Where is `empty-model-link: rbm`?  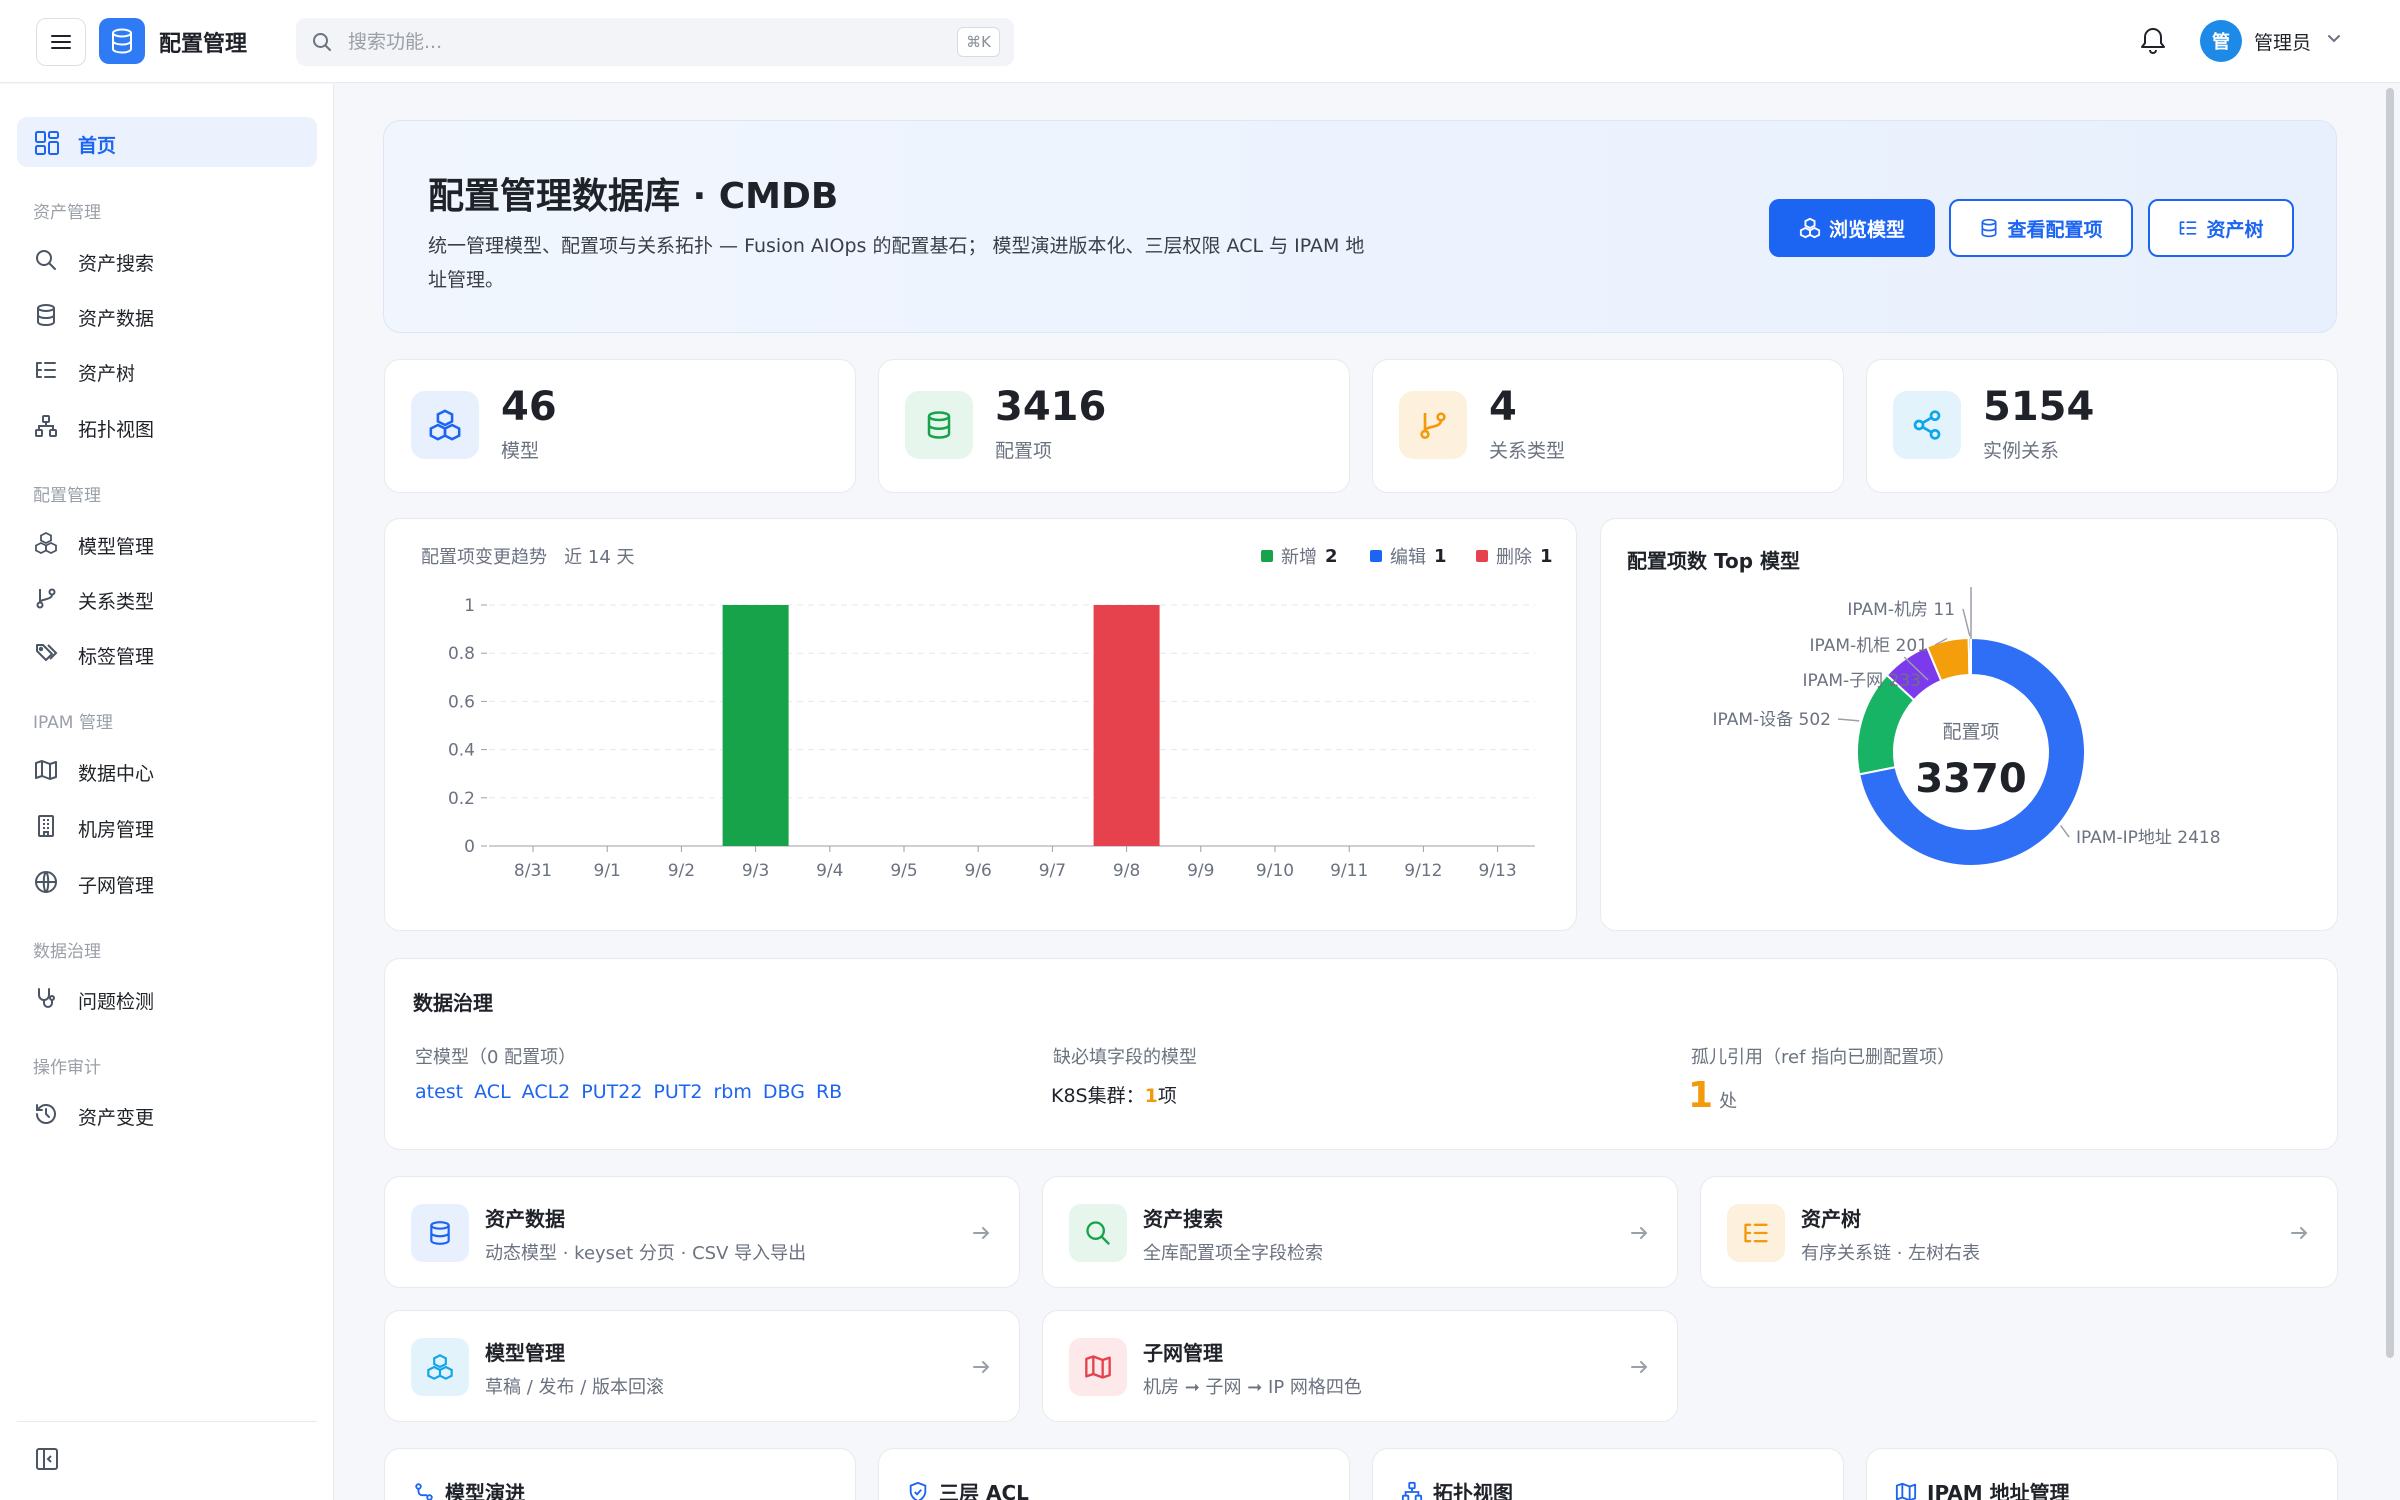 empty-model-link: rbm is located at coordinates (732, 1092).